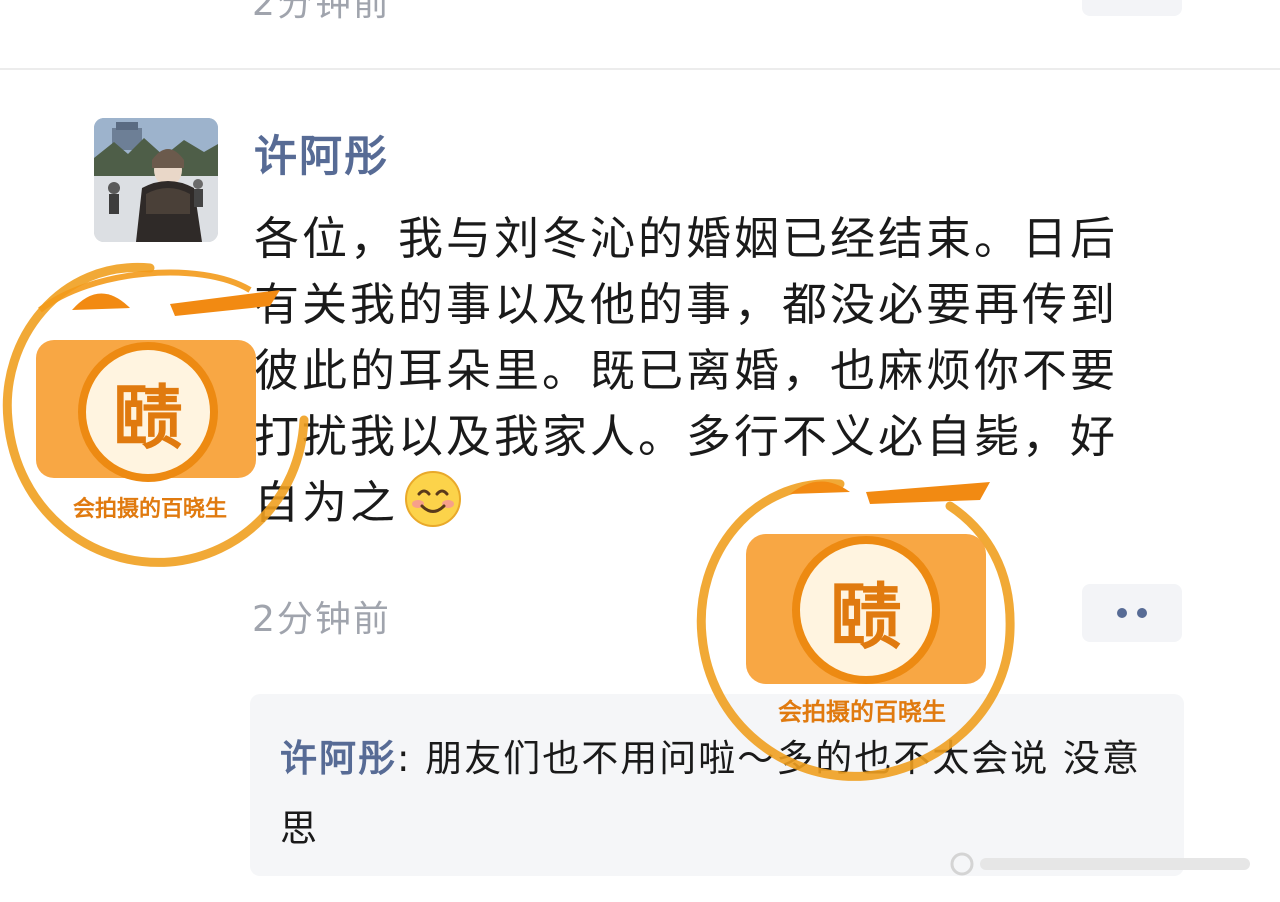 Image resolution: width=1280 pixels, height=902 pixels. Describe the element at coordinates (720, 794) in the screenshot. I see `comment-item: 许阿彤: 朋友们也不用问啦～多的也不太会说 没意思` at that location.